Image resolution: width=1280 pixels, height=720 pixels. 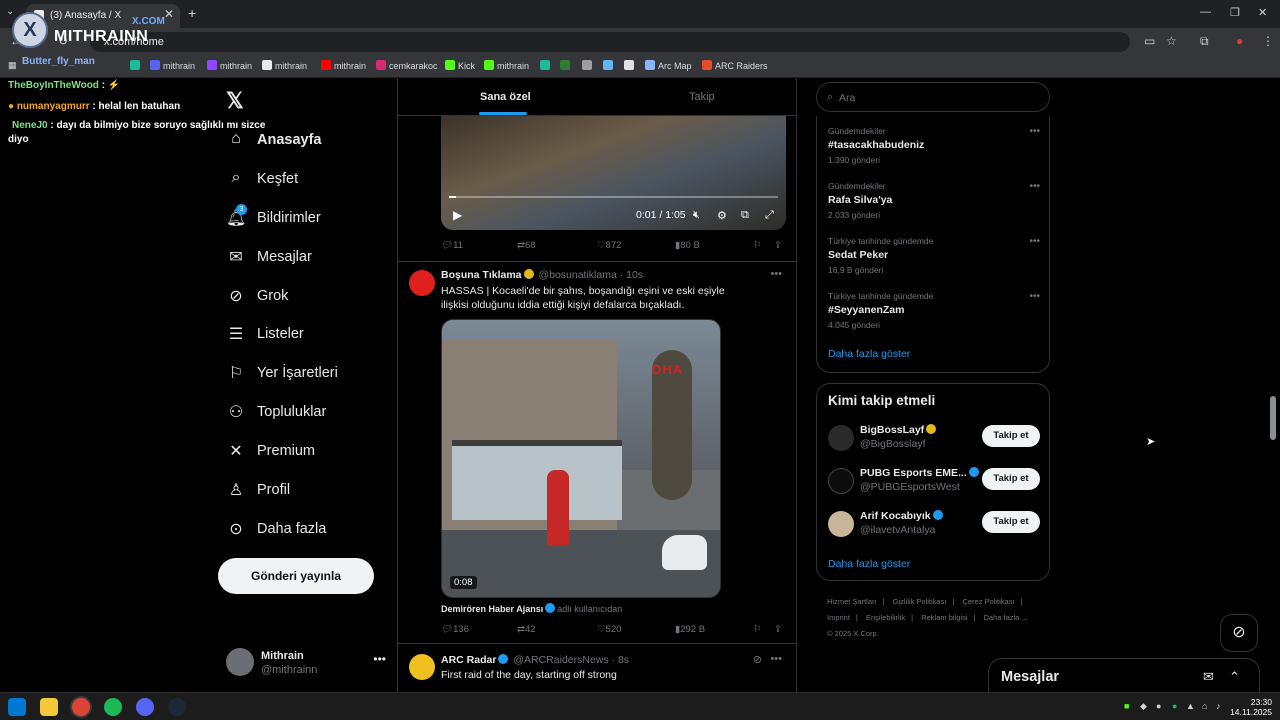 What do you see at coordinates (1235, 12) in the screenshot?
I see `restore-icon: ❐` at bounding box center [1235, 12].